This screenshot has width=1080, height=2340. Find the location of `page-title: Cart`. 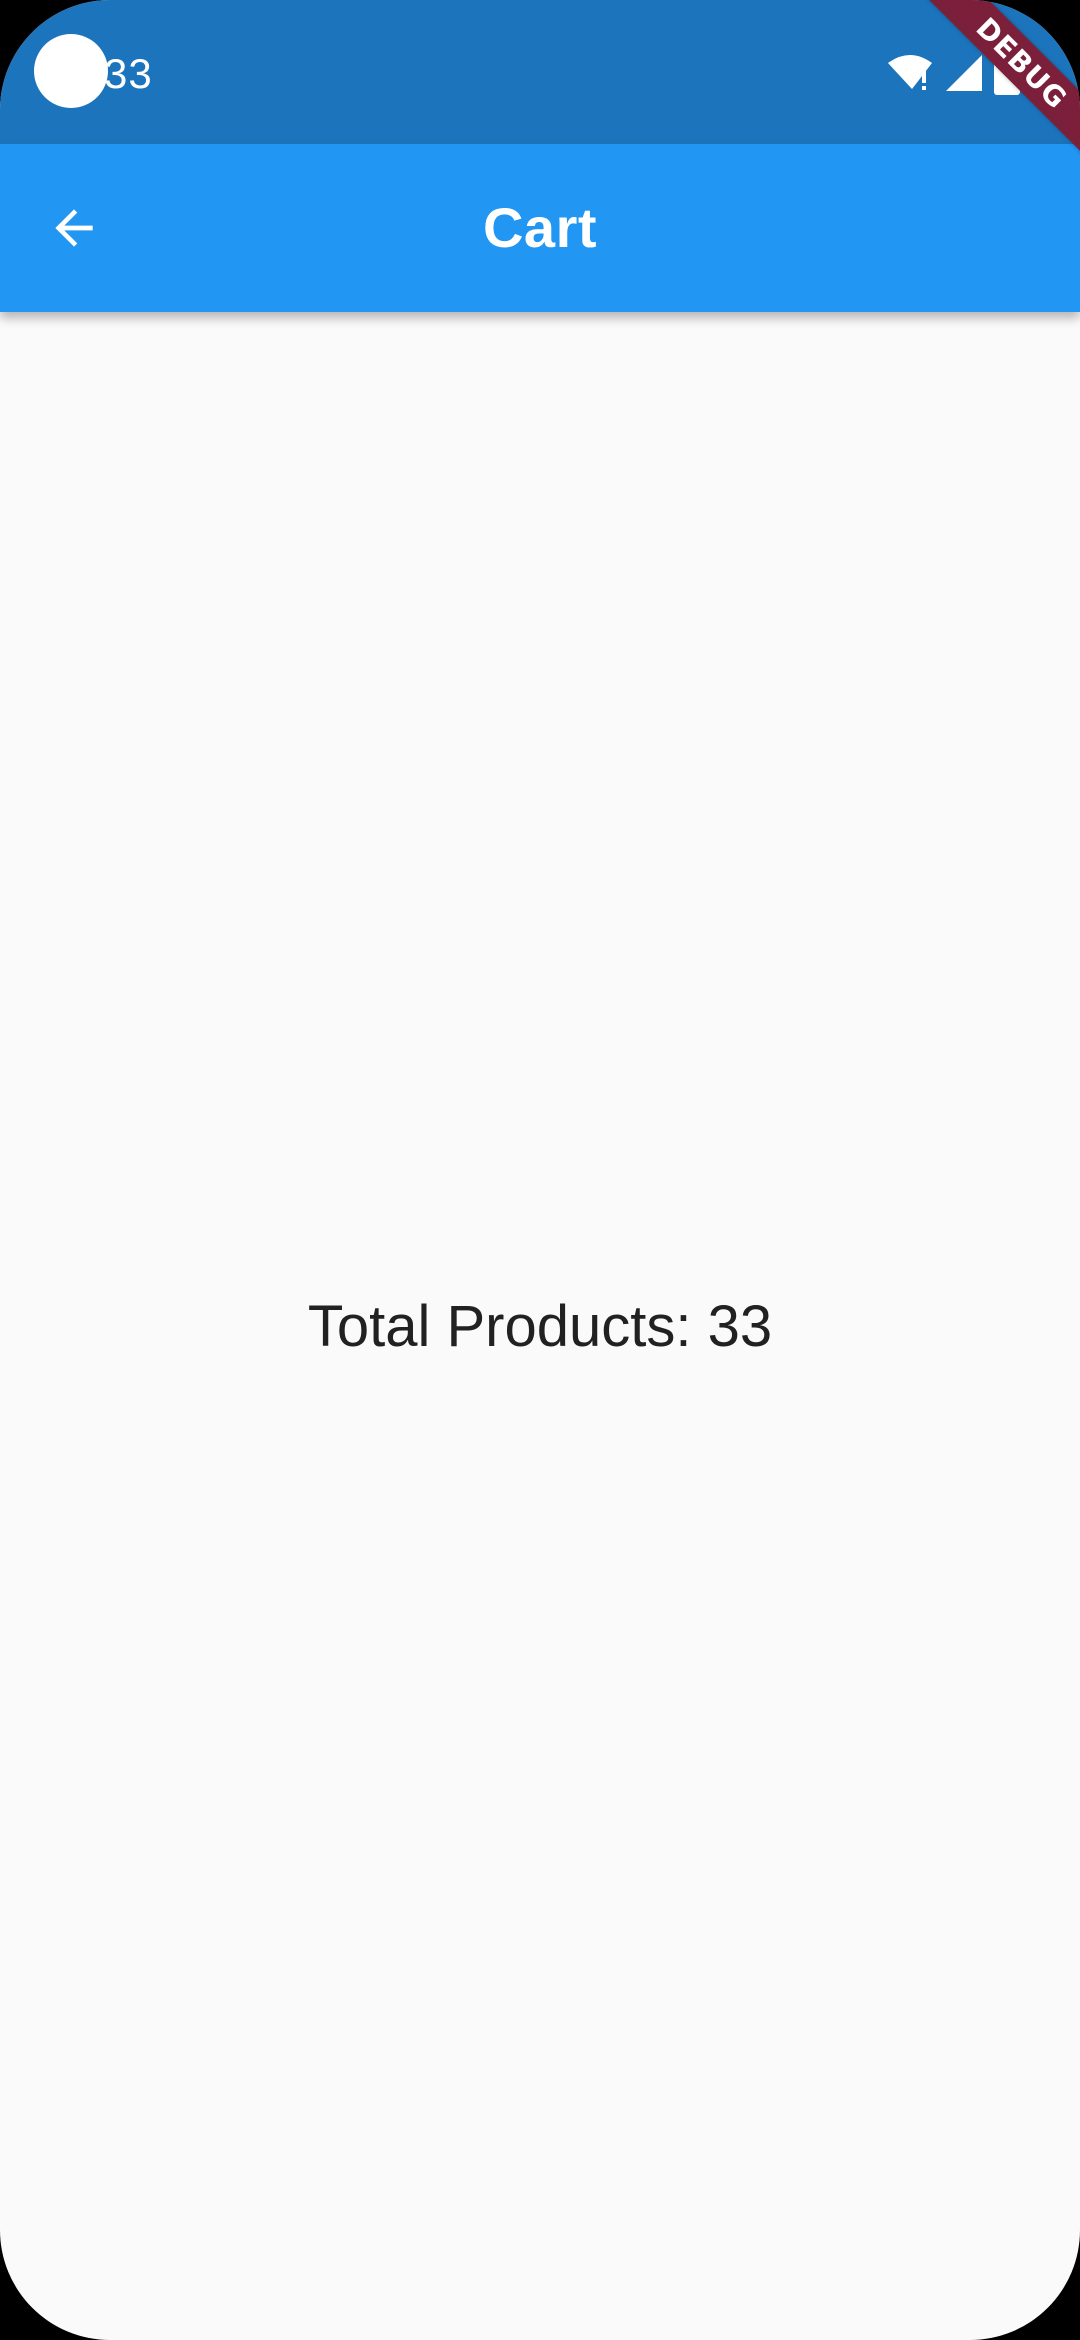

page-title: Cart is located at coordinates (540, 227).